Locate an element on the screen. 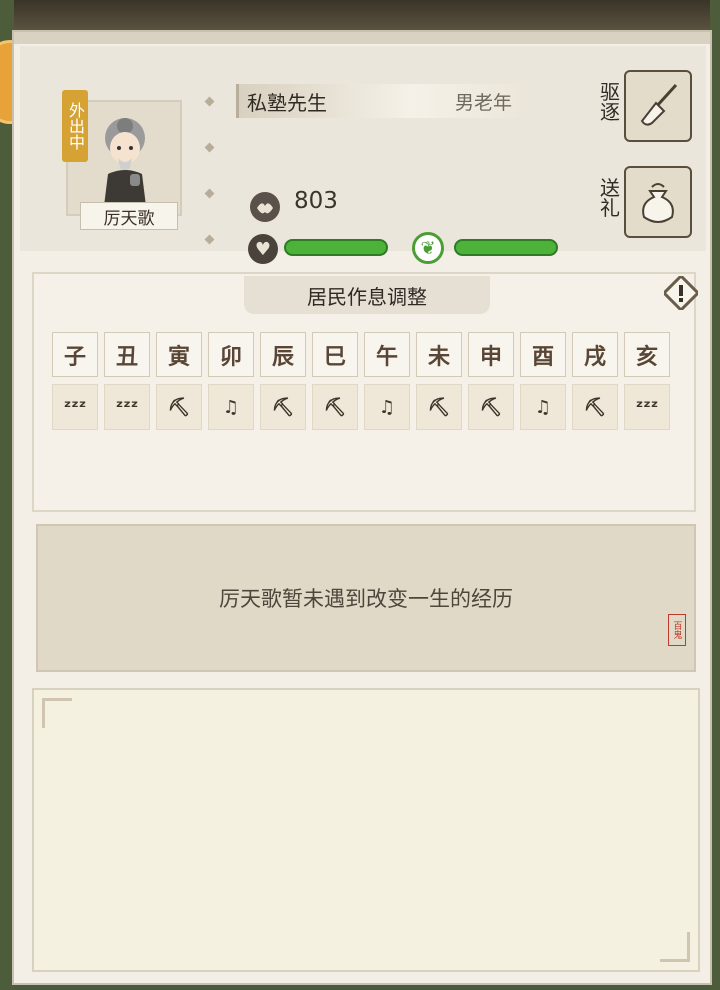 The width and height of the screenshot is (720, 990). schedule-title: 居民作息调整 is located at coordinates (367, 295).